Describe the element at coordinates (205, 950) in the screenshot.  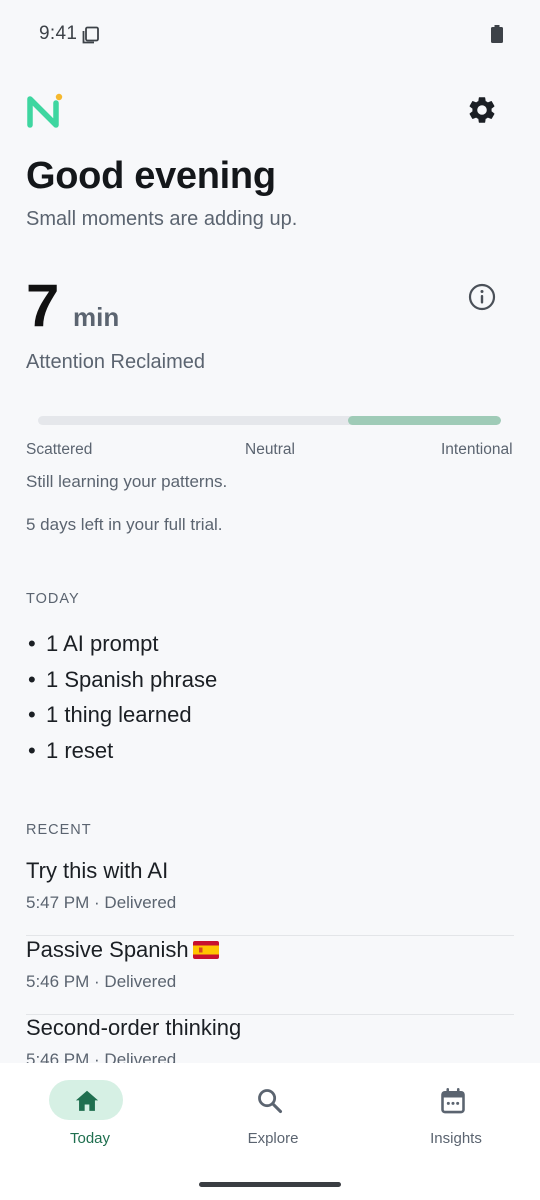
I see `spain-flag-icon` at that location.